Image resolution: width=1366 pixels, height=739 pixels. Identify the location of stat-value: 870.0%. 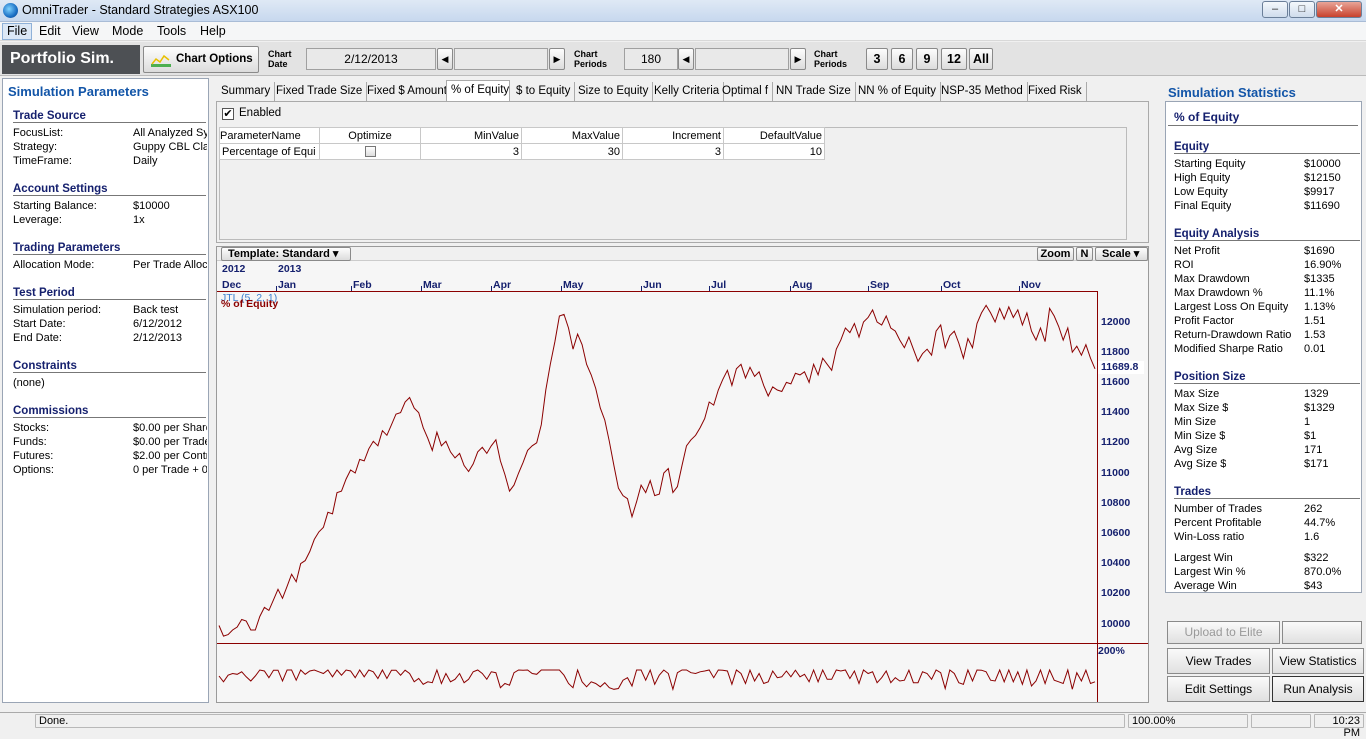
(1323, 572).